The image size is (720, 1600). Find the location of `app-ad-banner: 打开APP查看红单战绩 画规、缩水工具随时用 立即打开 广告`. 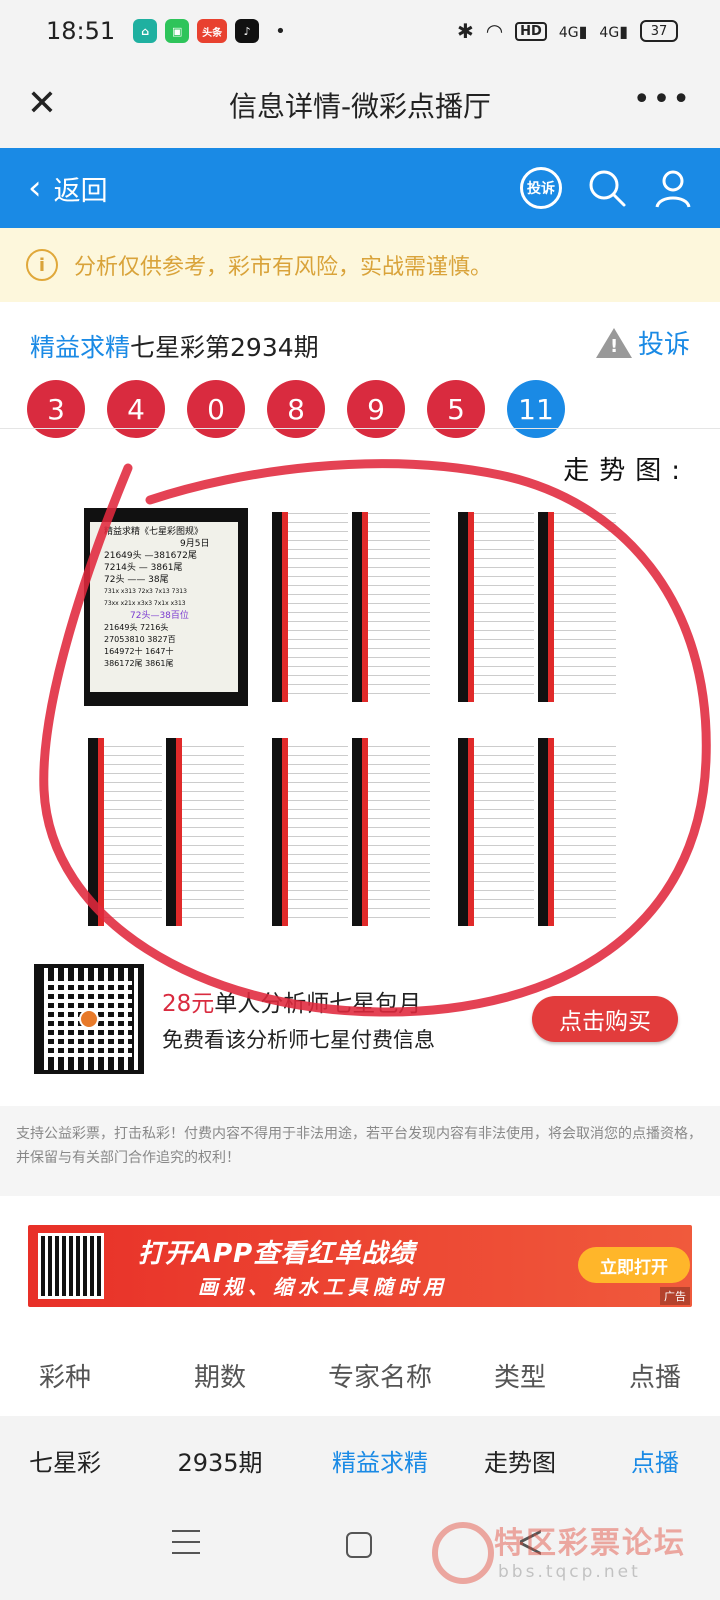

app-ad-banner: 打开APP查看红单战绩 画规、缩水工具随时用 立即打开 广告 is located at coordinates (360, 1266).